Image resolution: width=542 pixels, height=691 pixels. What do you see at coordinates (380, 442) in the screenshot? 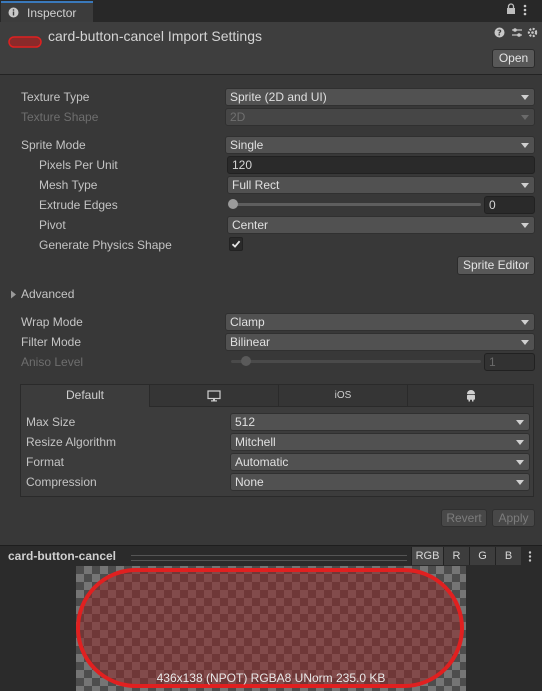
I see `resize-algorithm-dropdown: Mitchell` at bounding box center [380, 442].